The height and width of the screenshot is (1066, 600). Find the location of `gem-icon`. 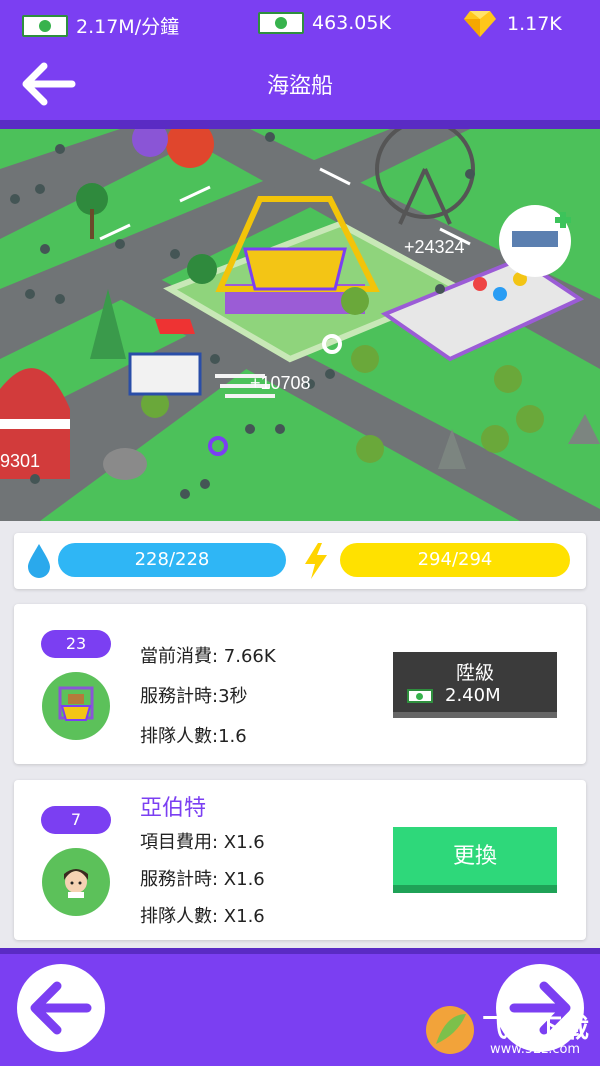

gem-icon is located at coordinates (480, 24).